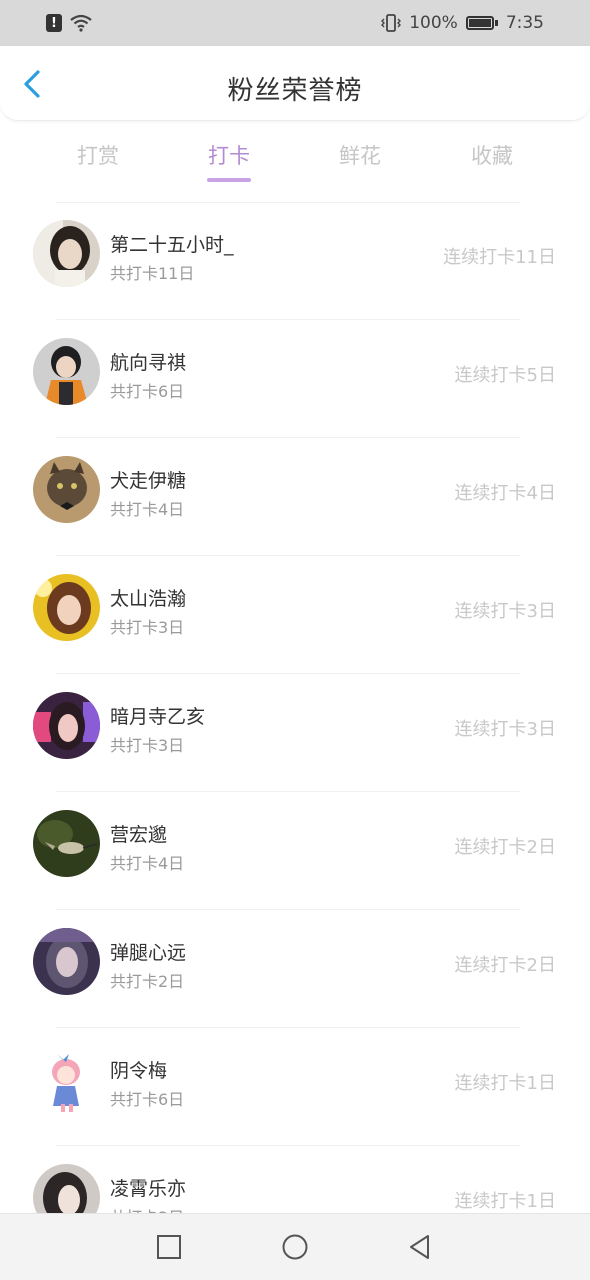 Image resolution: width=590 pixels, height=1280 pixels. I want to click on list-item: 营宏邈 共打卡4日 连续打卡2日, so click(295, 851).